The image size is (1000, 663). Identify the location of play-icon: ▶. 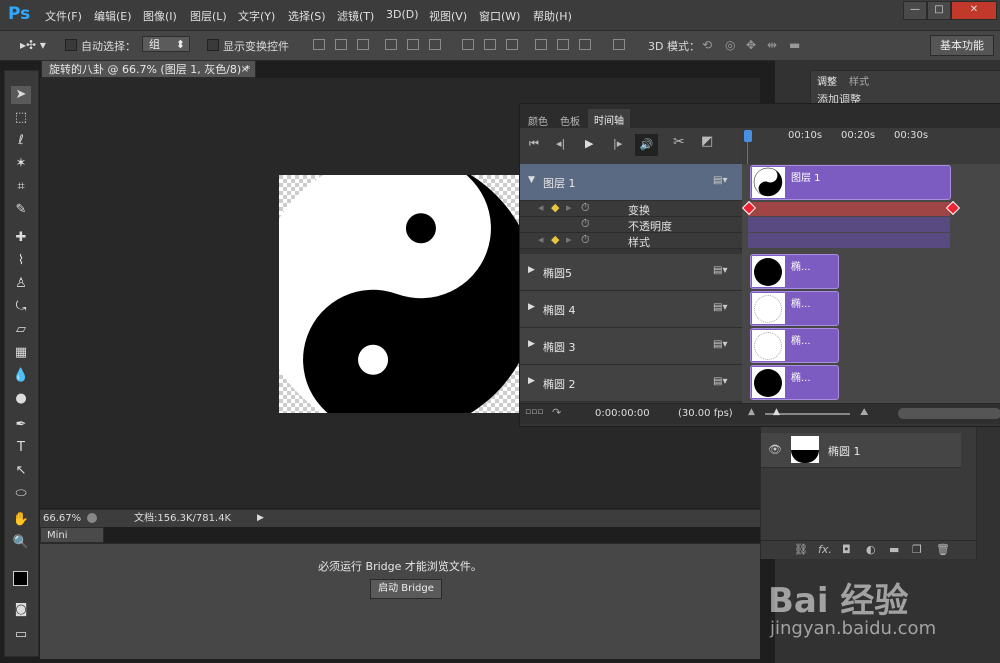
(589, 143).